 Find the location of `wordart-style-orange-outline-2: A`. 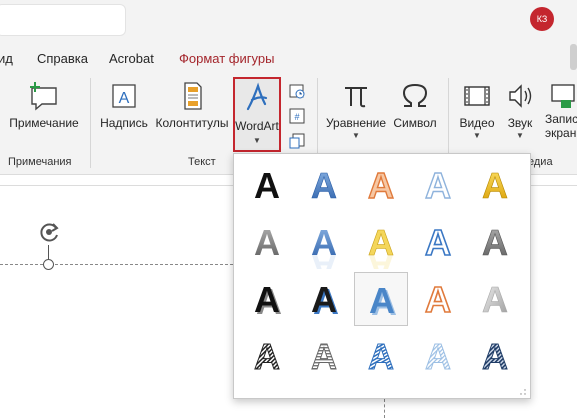

wordart-style-orange-outline-2: A is located at coordinates (438, 299).